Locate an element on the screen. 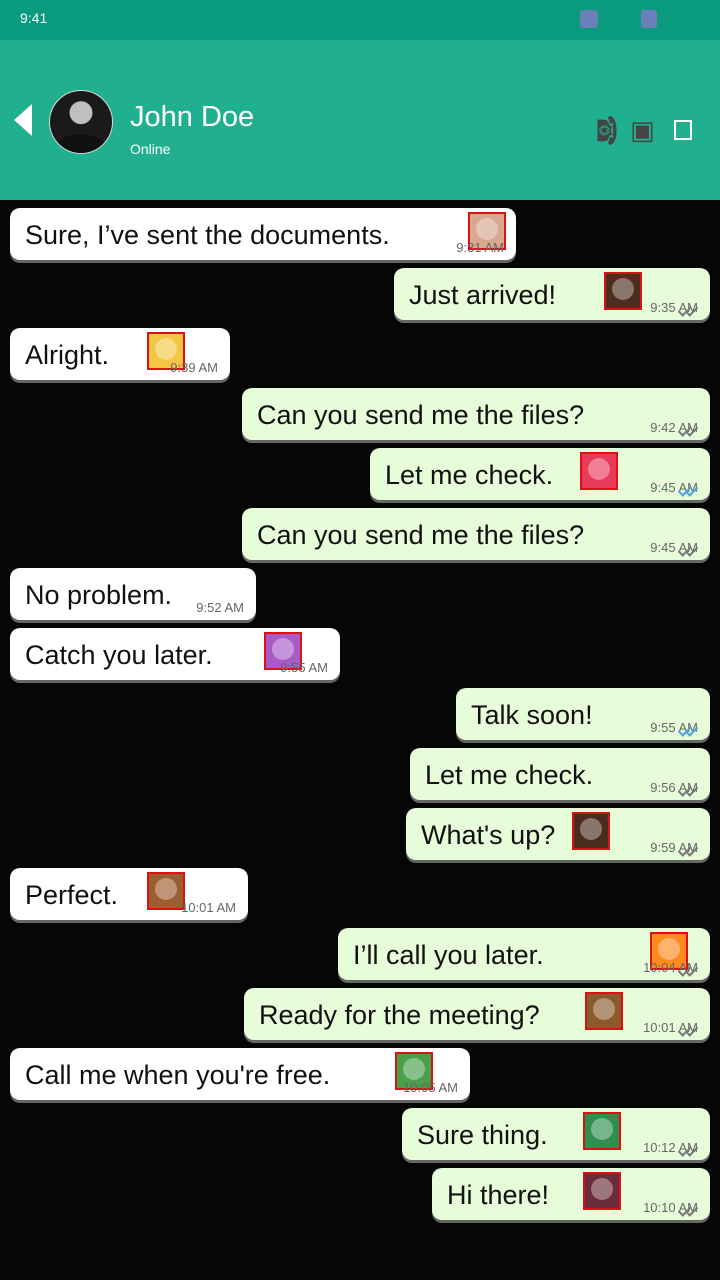  contact-name: John Doe is located at coordinates (192, 117).